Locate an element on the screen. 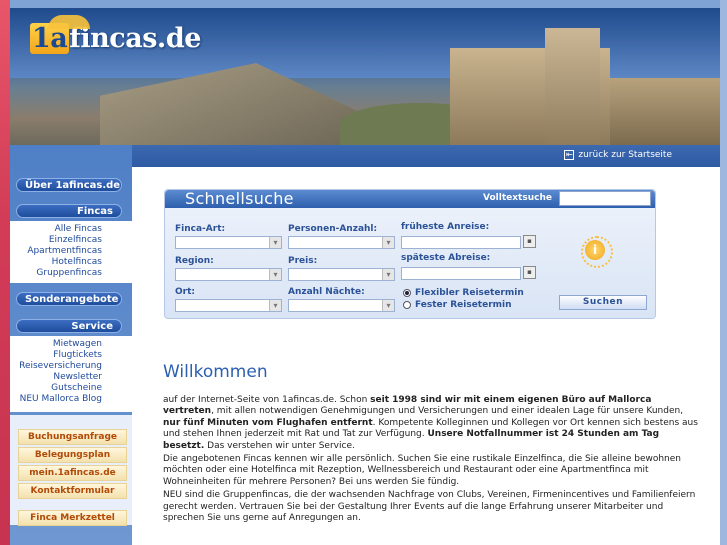 Image resolution: width=727 pixels, height=545 pixels. fixed-date-label: Fester Reisetermin is located at coordinates (463, 305).